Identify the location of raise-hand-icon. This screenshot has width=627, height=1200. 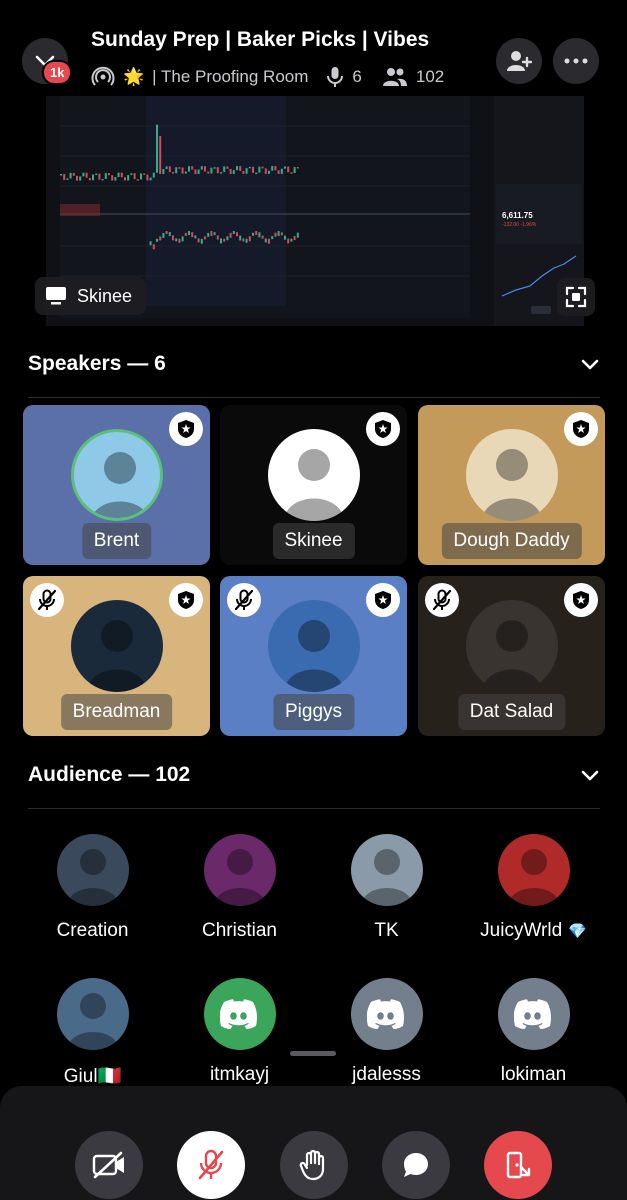
(312, 1165).